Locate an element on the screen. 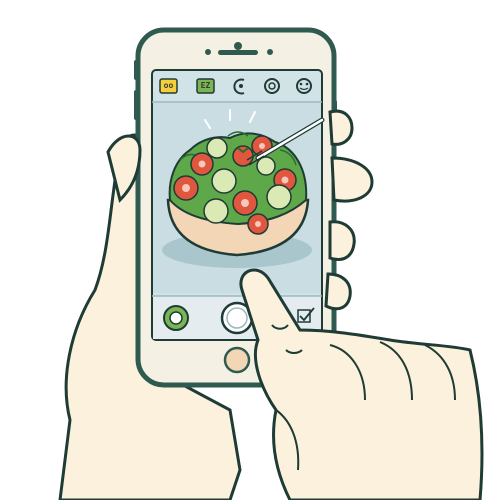 The height and width of the screenshot is (500, 500). gallery-thumbnail-icon is located at coordinates (176, 318).